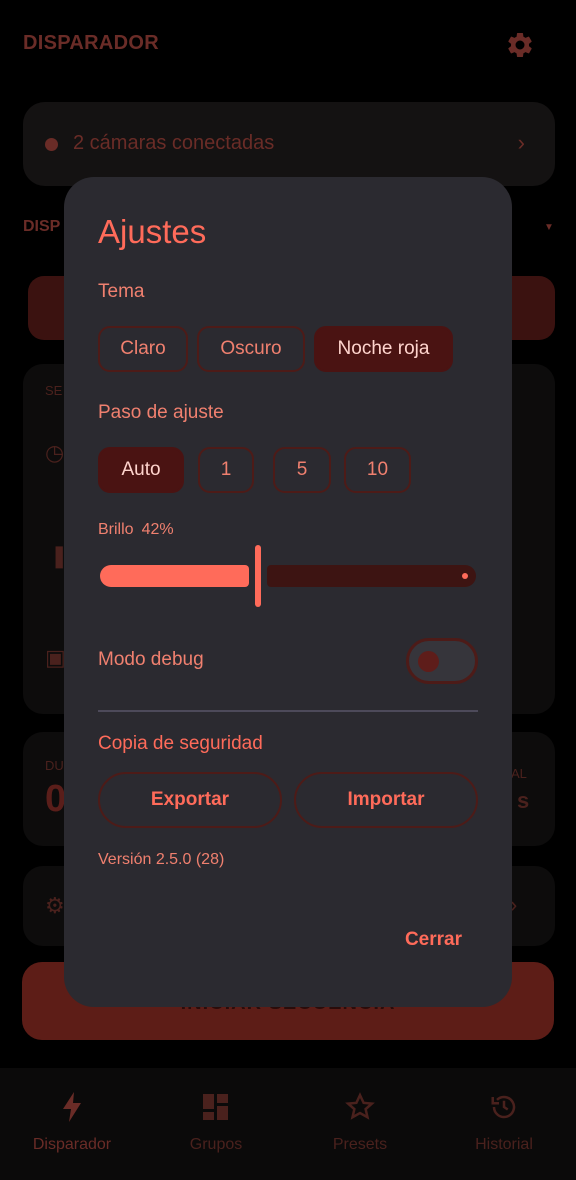  What do you see at coordinates (371, 576) in the screenshot?
I see `slider-inactive-track` at bounding box center [371, 576].